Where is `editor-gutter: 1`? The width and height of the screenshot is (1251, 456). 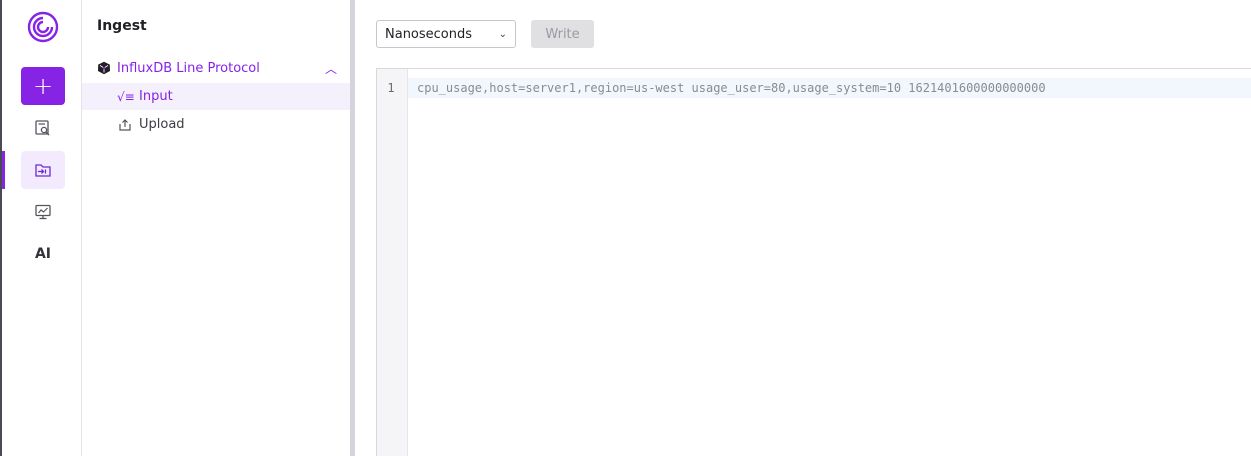
editor-gutter: 1 is located at coordinates (392, 262).